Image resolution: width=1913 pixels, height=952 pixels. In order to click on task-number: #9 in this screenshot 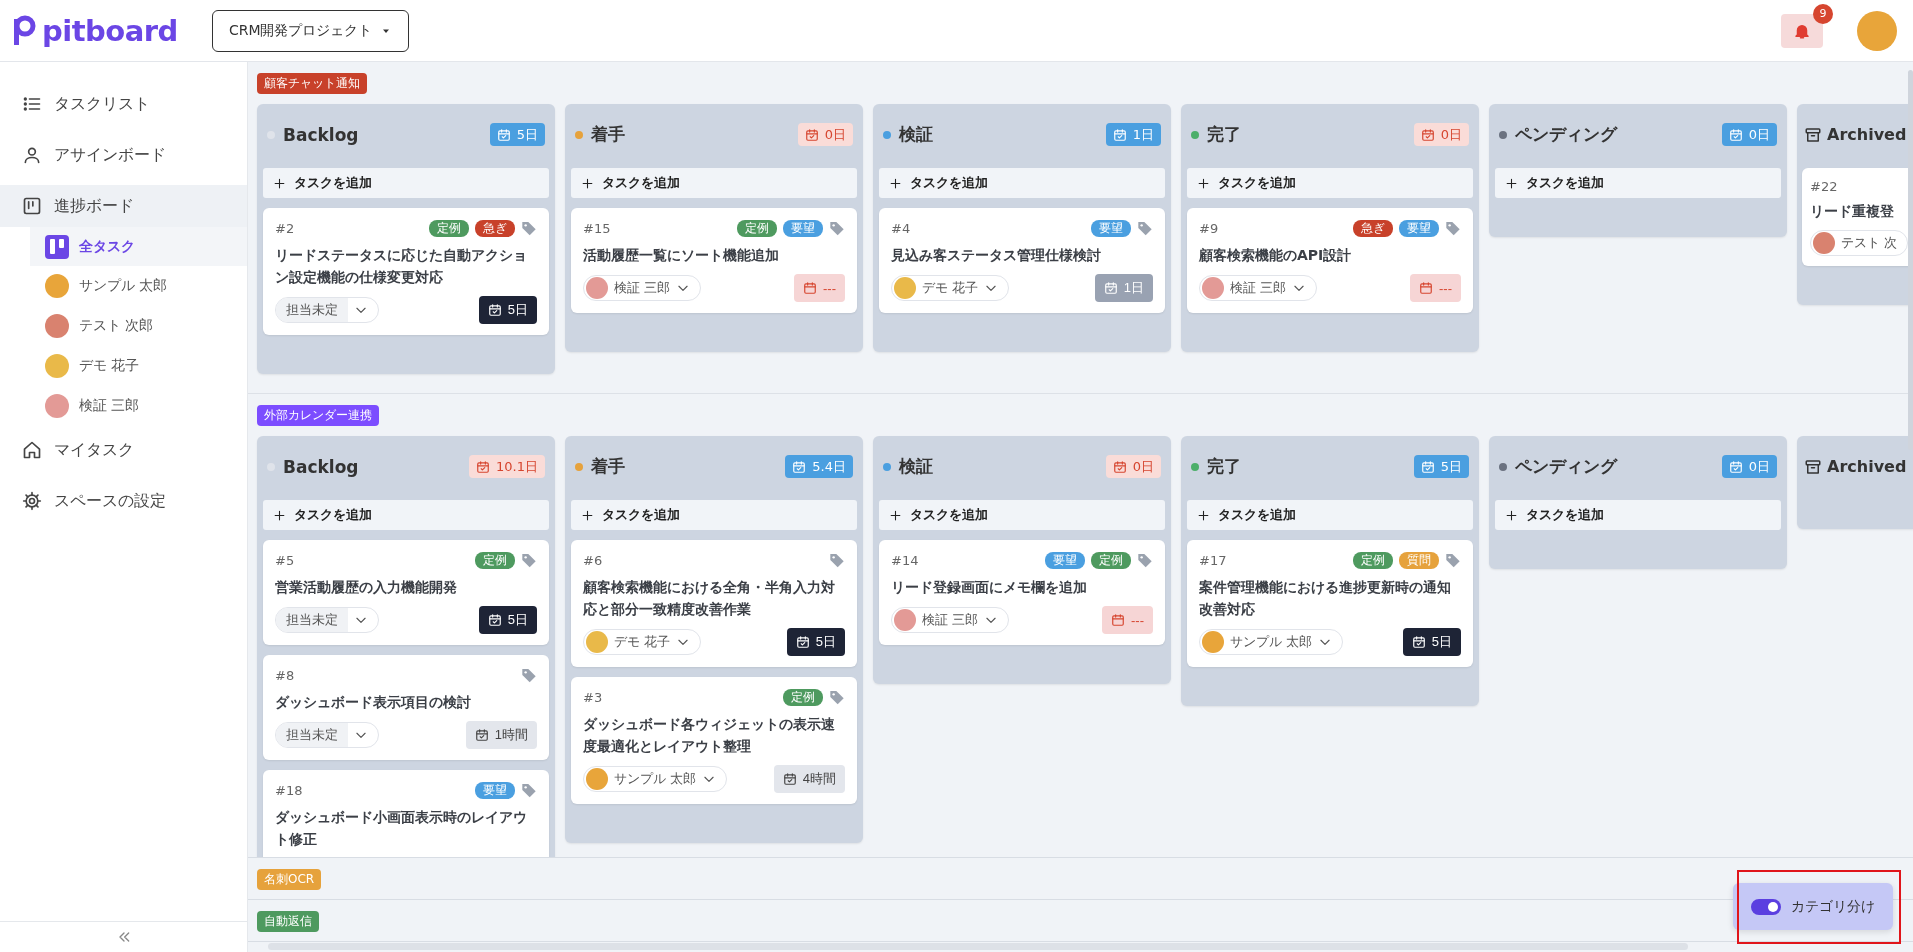, I will do `click(1209, 228)`.